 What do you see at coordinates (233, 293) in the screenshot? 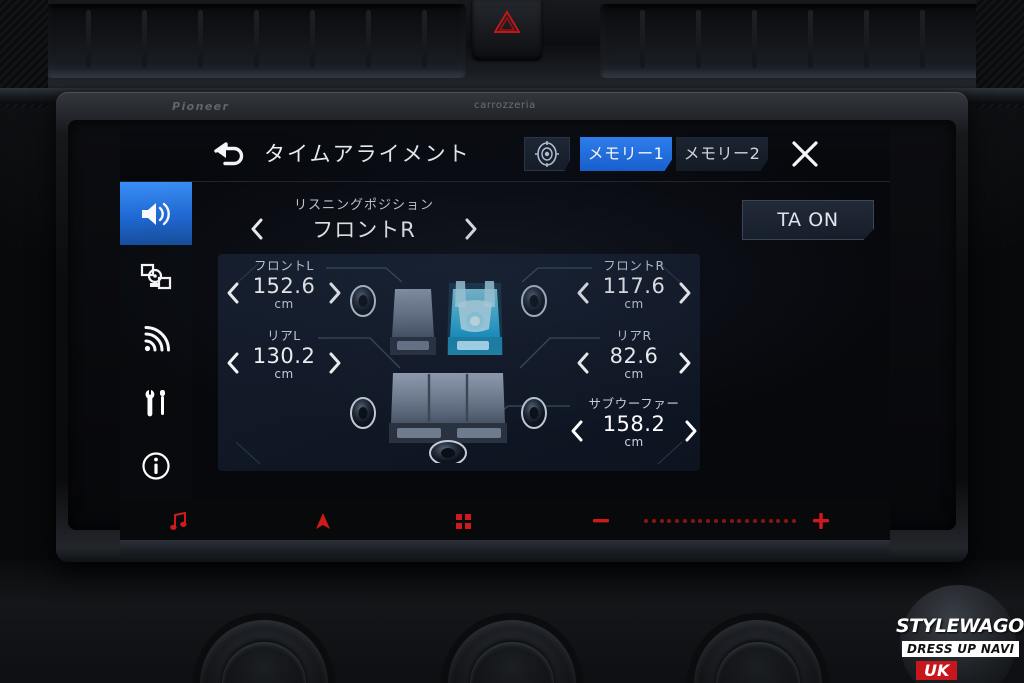
I see `front-left-decrease-button` at bounding box center [233, 293].